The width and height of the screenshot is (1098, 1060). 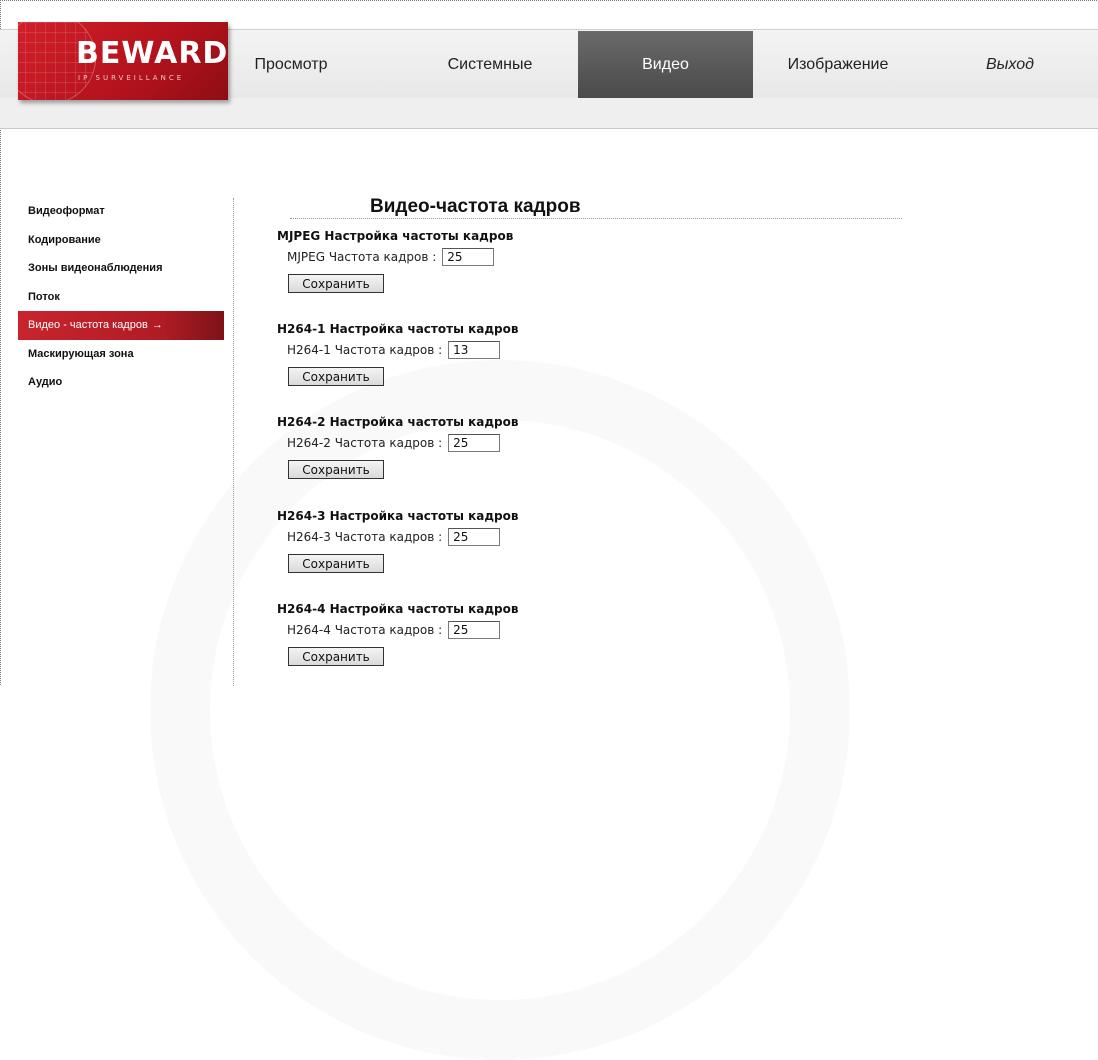 I want to click on logo-subtext: IP SURVEILLANCE, so click(x=131, y=78).